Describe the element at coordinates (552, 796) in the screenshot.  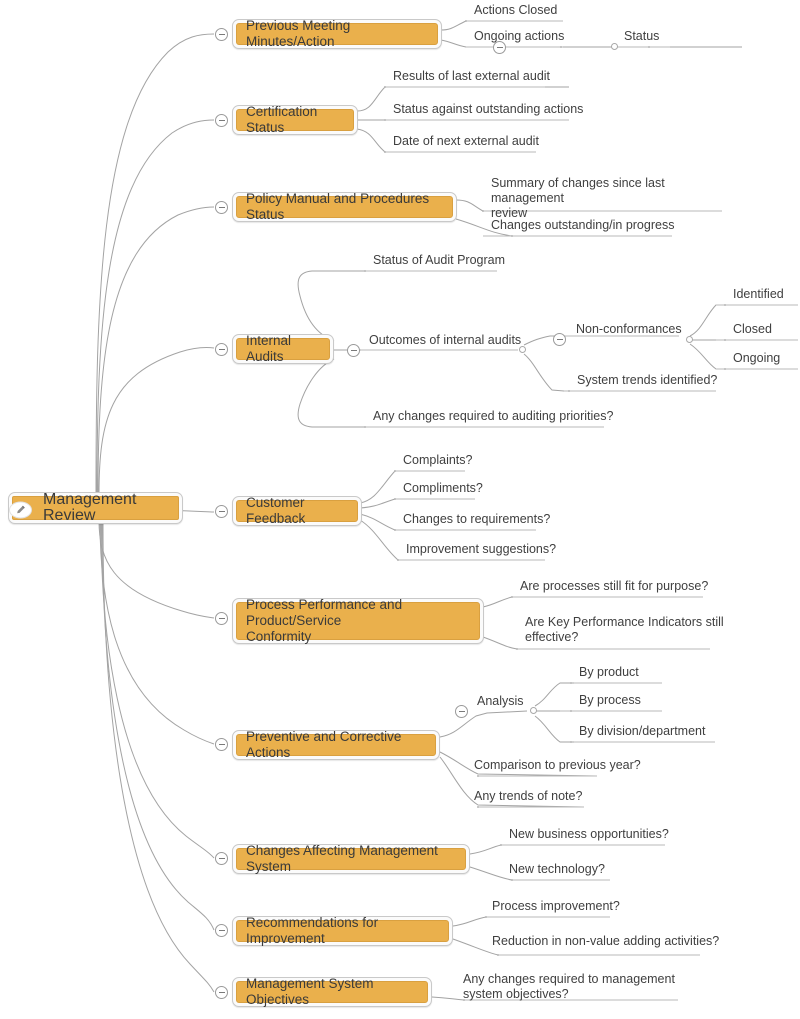
I see `subtopic-any-trends-of-note: Any trends of note?` at that location.